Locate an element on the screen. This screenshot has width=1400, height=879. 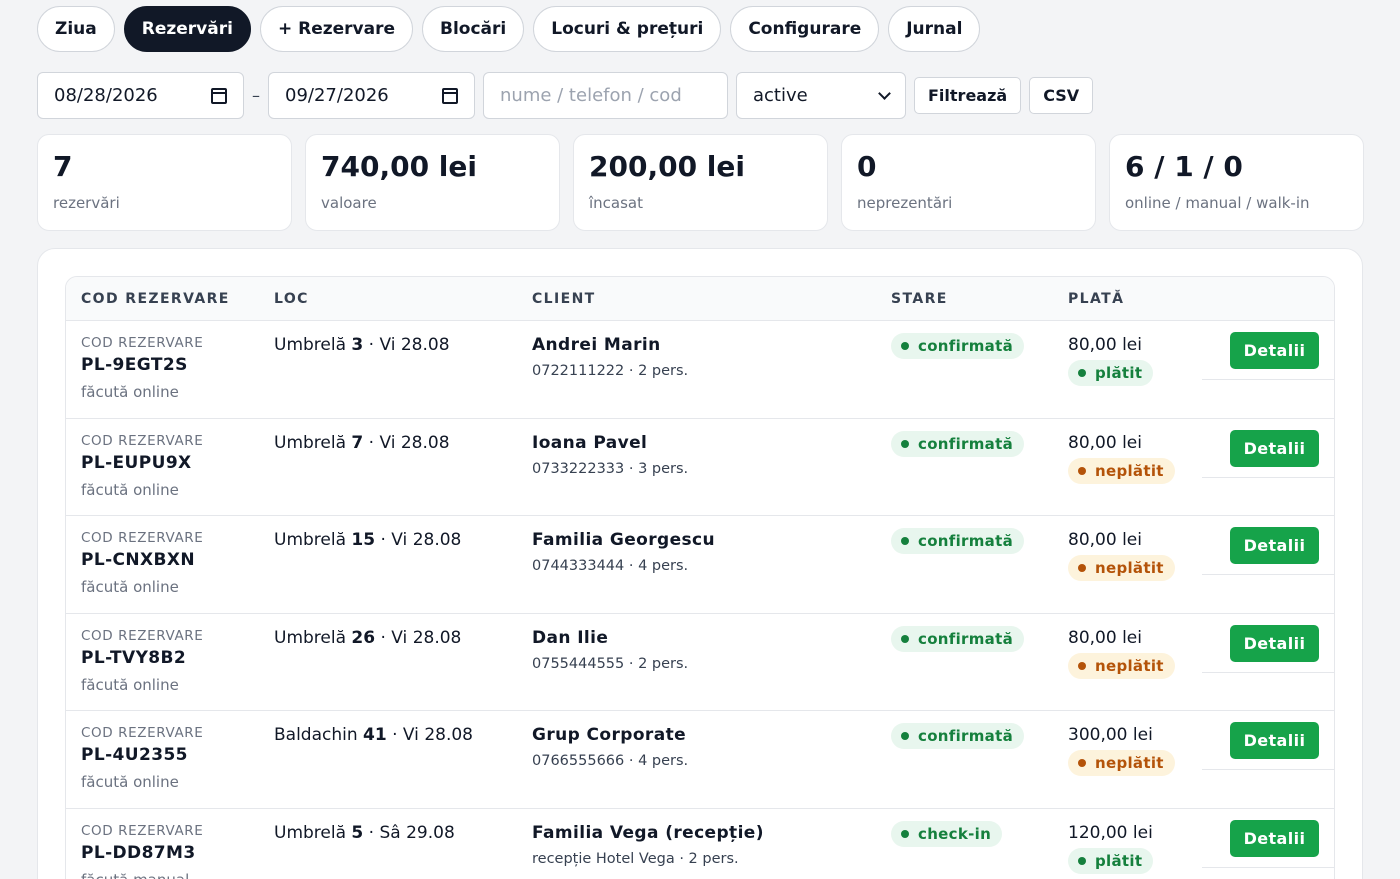
cell-state: check-in is located at coordinates (947, 833).